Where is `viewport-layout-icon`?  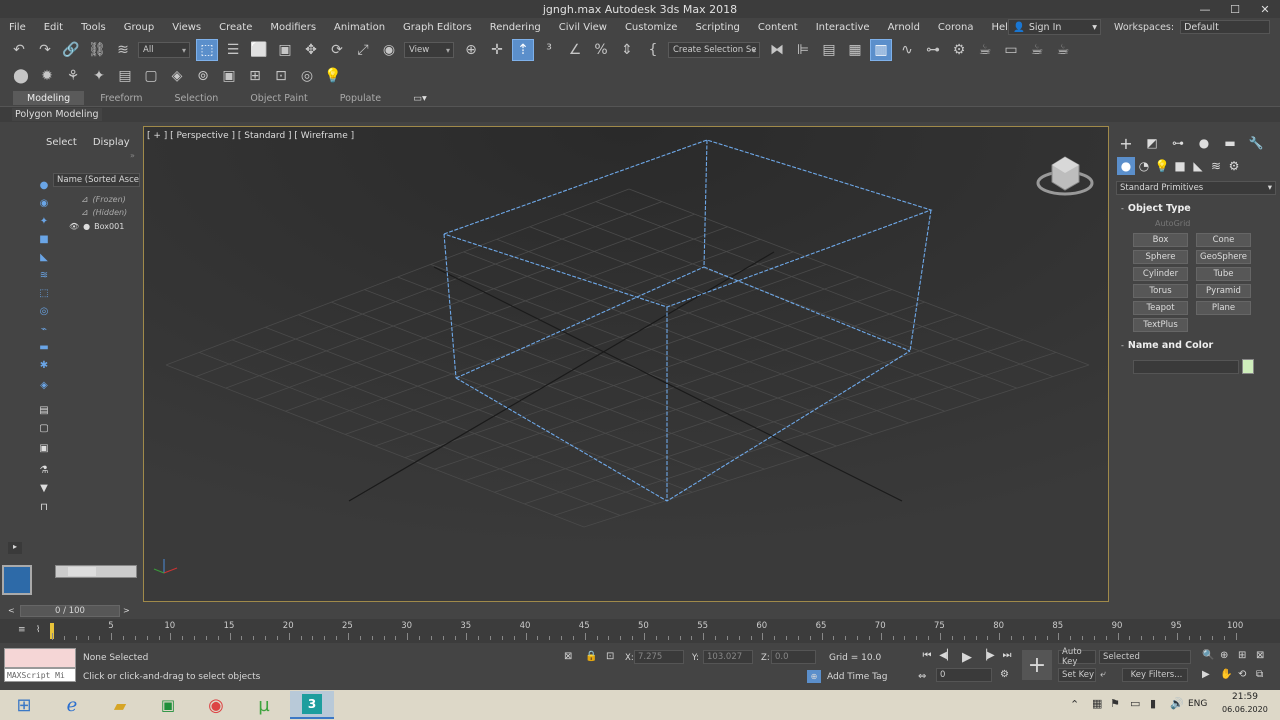
viewport-layout-icon is located at coordinates (17, 580).